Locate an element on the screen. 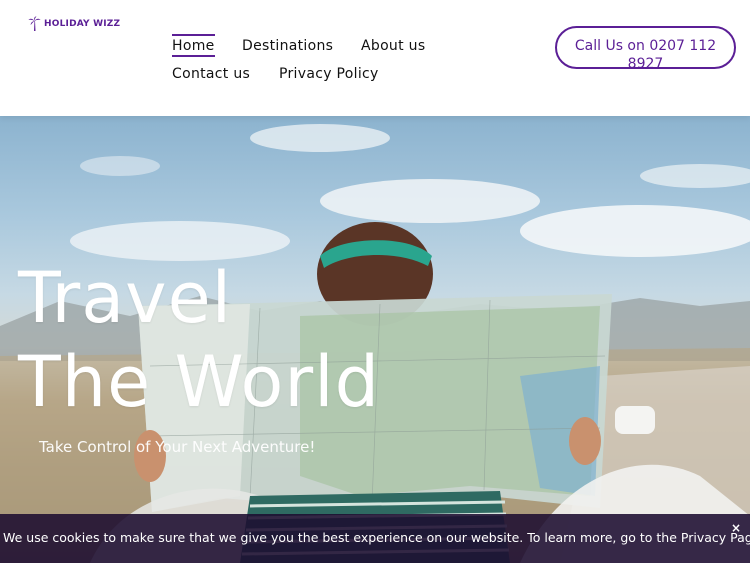 Image resolution: width=750 pixels, height=563 pixels. hero-headline: Travel The World is located at coordinates (199, 340).